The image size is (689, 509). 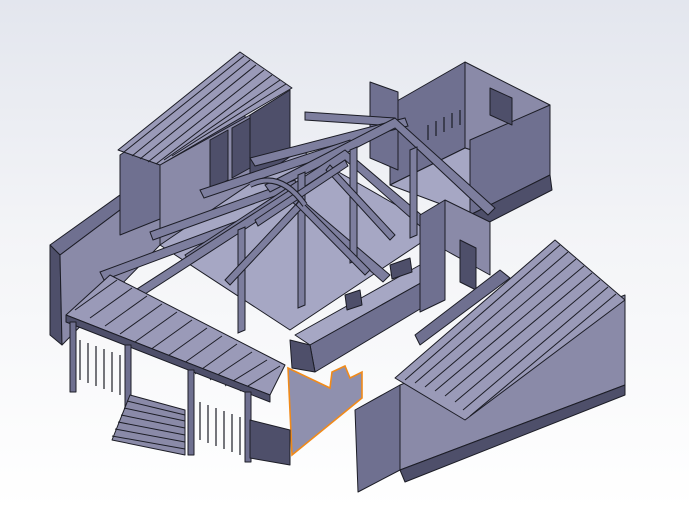 What do you see at coordinates (325, 410) in the screenshot?
I see `interior-partition-selected` at bounding box center [325, 410].